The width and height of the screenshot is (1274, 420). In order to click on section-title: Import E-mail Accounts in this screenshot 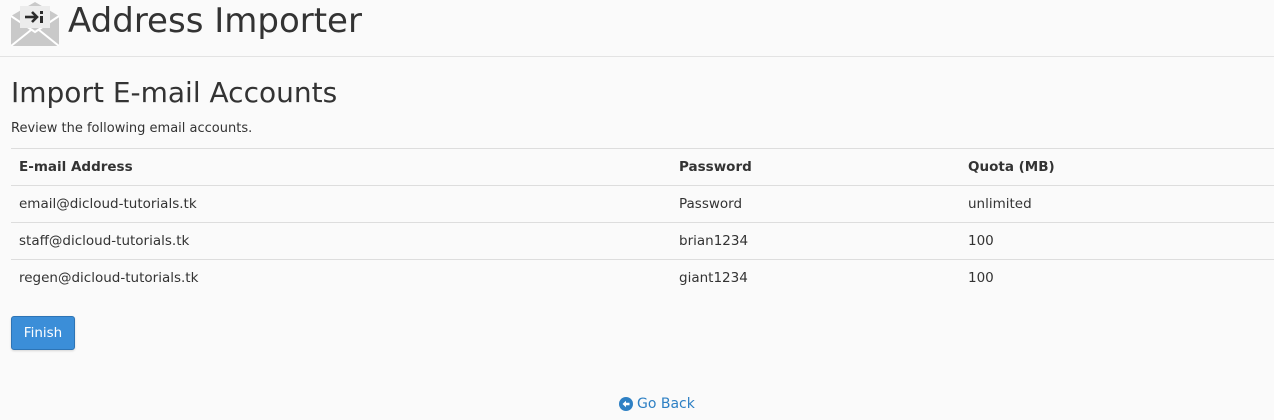, I will do `click(174, 92)`.